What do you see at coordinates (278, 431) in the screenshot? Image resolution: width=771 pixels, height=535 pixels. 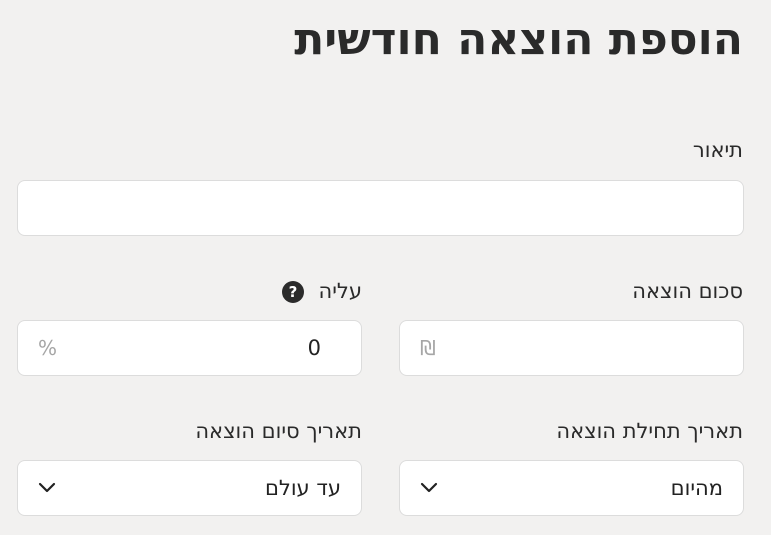 I see `end-date-label: תאריך סיום הוצאה` at bounding box center [278, 431].